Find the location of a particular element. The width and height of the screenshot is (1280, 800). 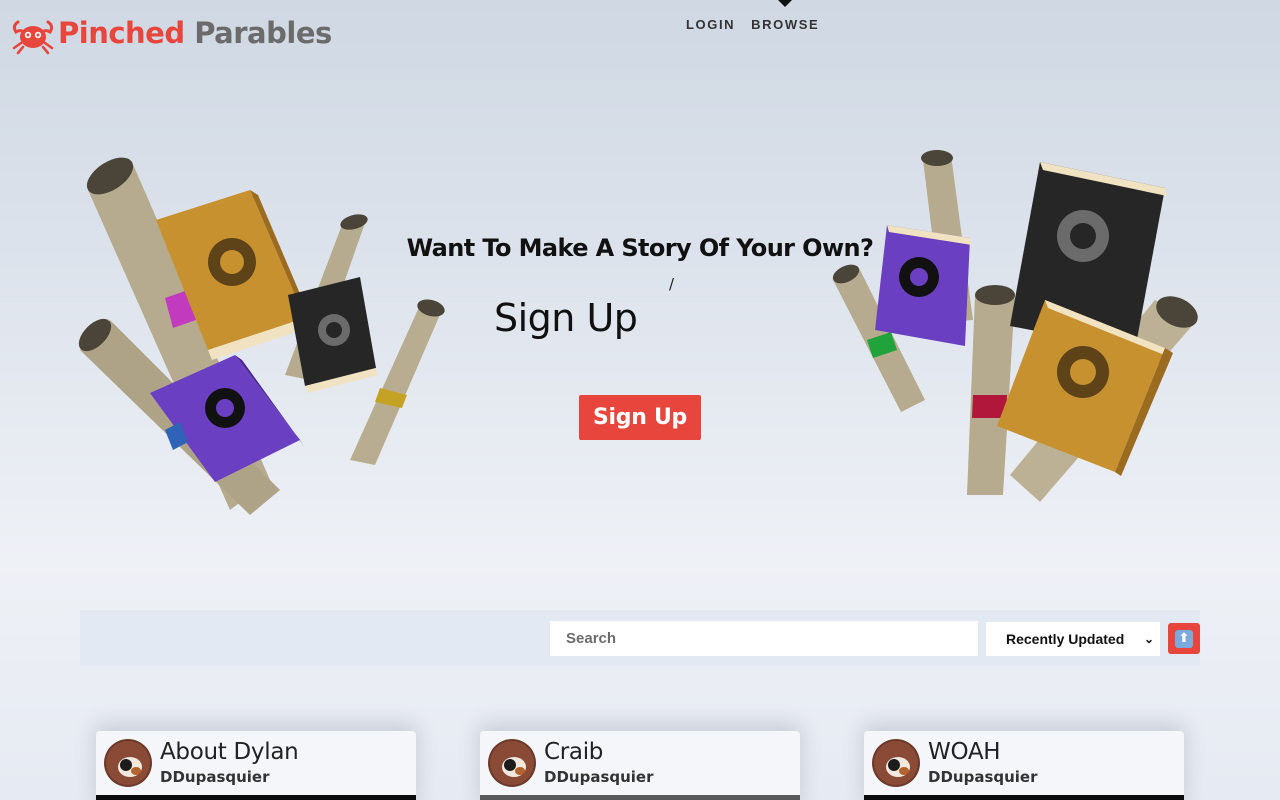

up-arrow-icon: ⬆ is located at coordinates (1184, 638).